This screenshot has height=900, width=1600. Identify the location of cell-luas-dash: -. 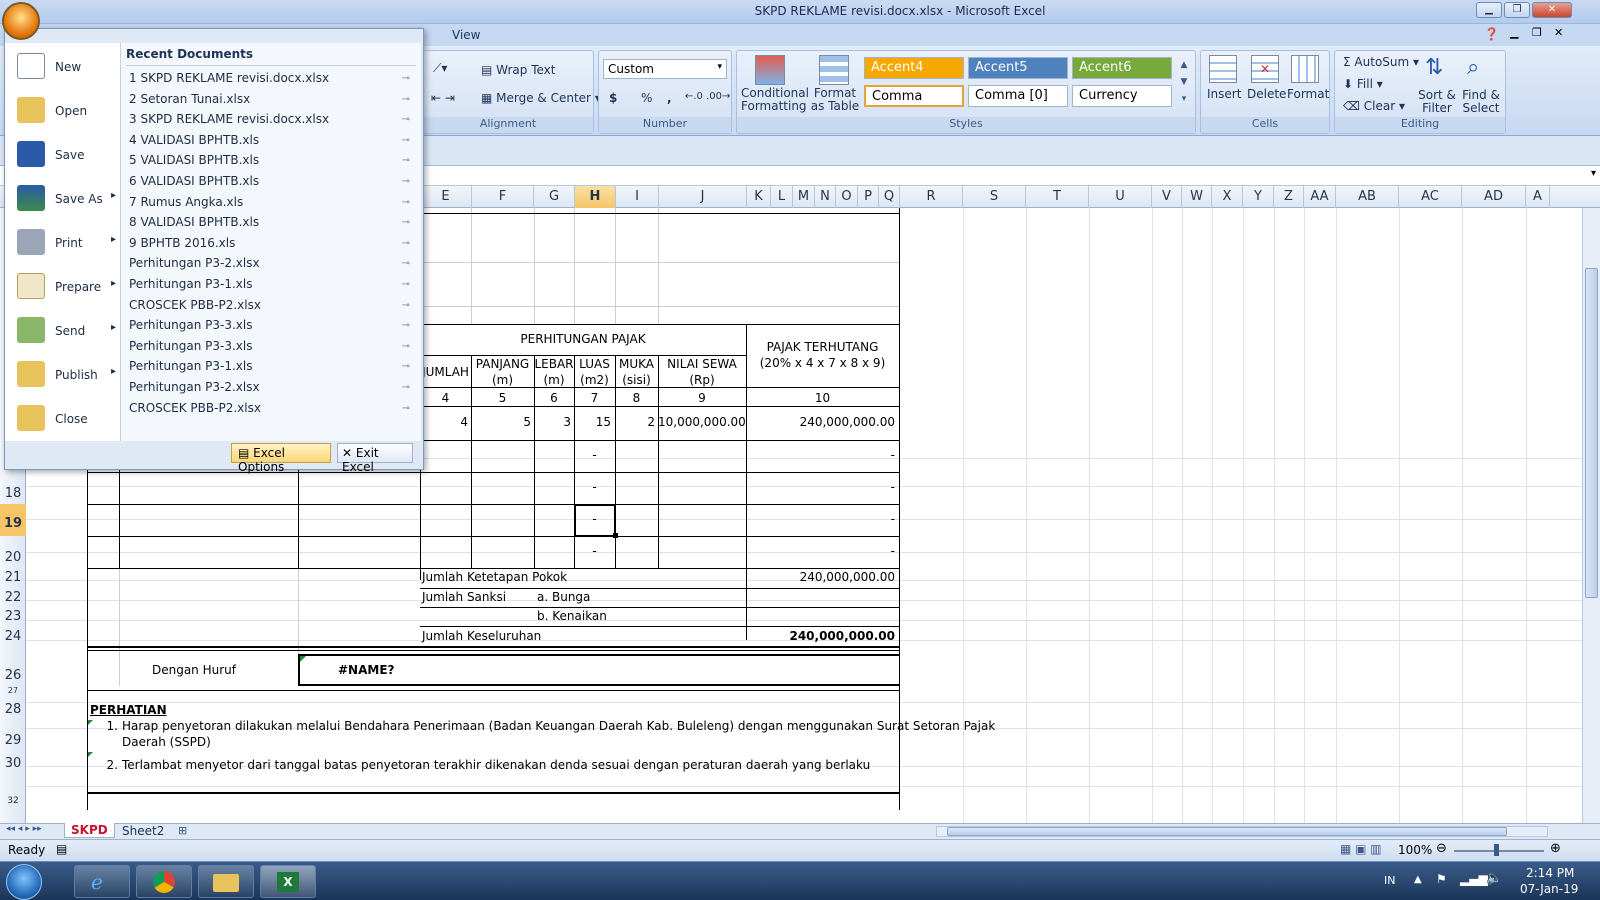
(594, 487).